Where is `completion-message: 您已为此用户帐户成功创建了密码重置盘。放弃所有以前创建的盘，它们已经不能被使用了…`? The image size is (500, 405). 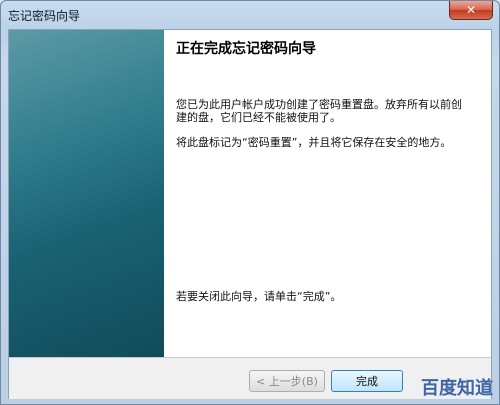 completion-message: 您已为此用户帐户成功创建了密码重置盘。放弃所有以前创建的盘，它们已经不能被使用了… is located at coordinates (319, 111).